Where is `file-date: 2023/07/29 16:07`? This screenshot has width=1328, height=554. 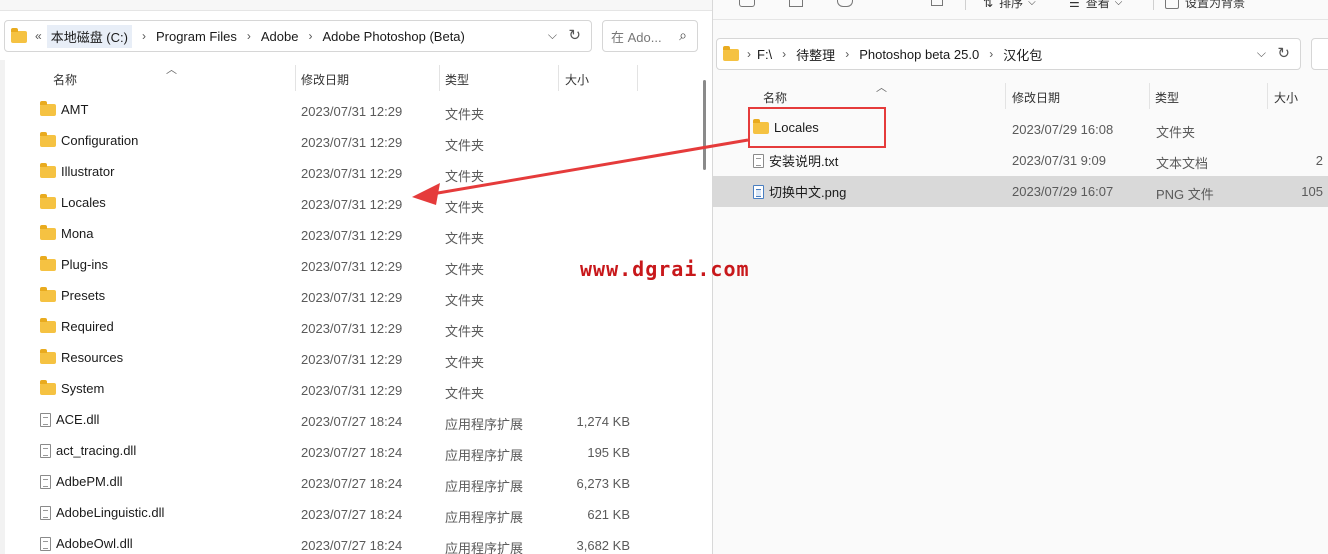 file-date: 2023/07/29 16:07 is located at coordinates (1063, 191).